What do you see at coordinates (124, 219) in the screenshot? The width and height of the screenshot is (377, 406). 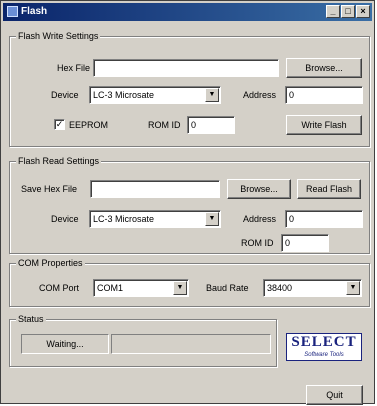 I see `read-device-value: LC-3 Microsate` at bounding box center [124, 219].